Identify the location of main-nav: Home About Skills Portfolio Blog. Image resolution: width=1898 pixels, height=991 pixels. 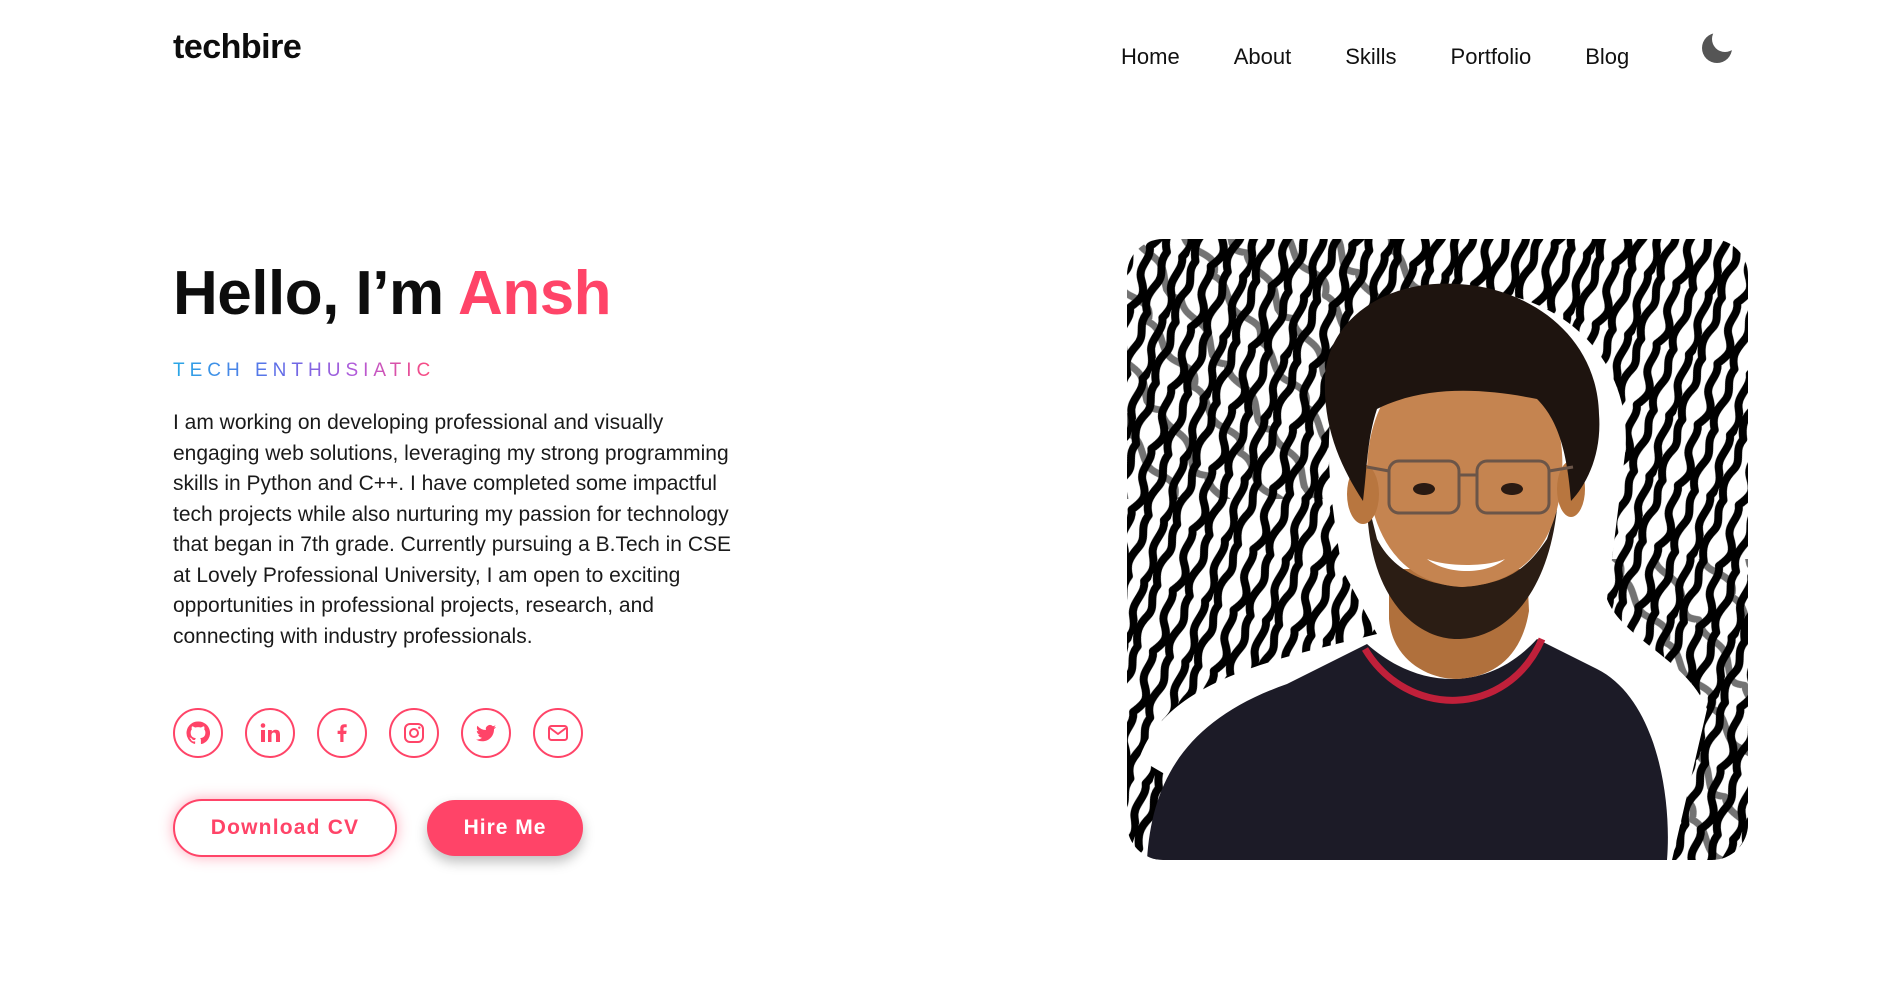
(1375, 57).